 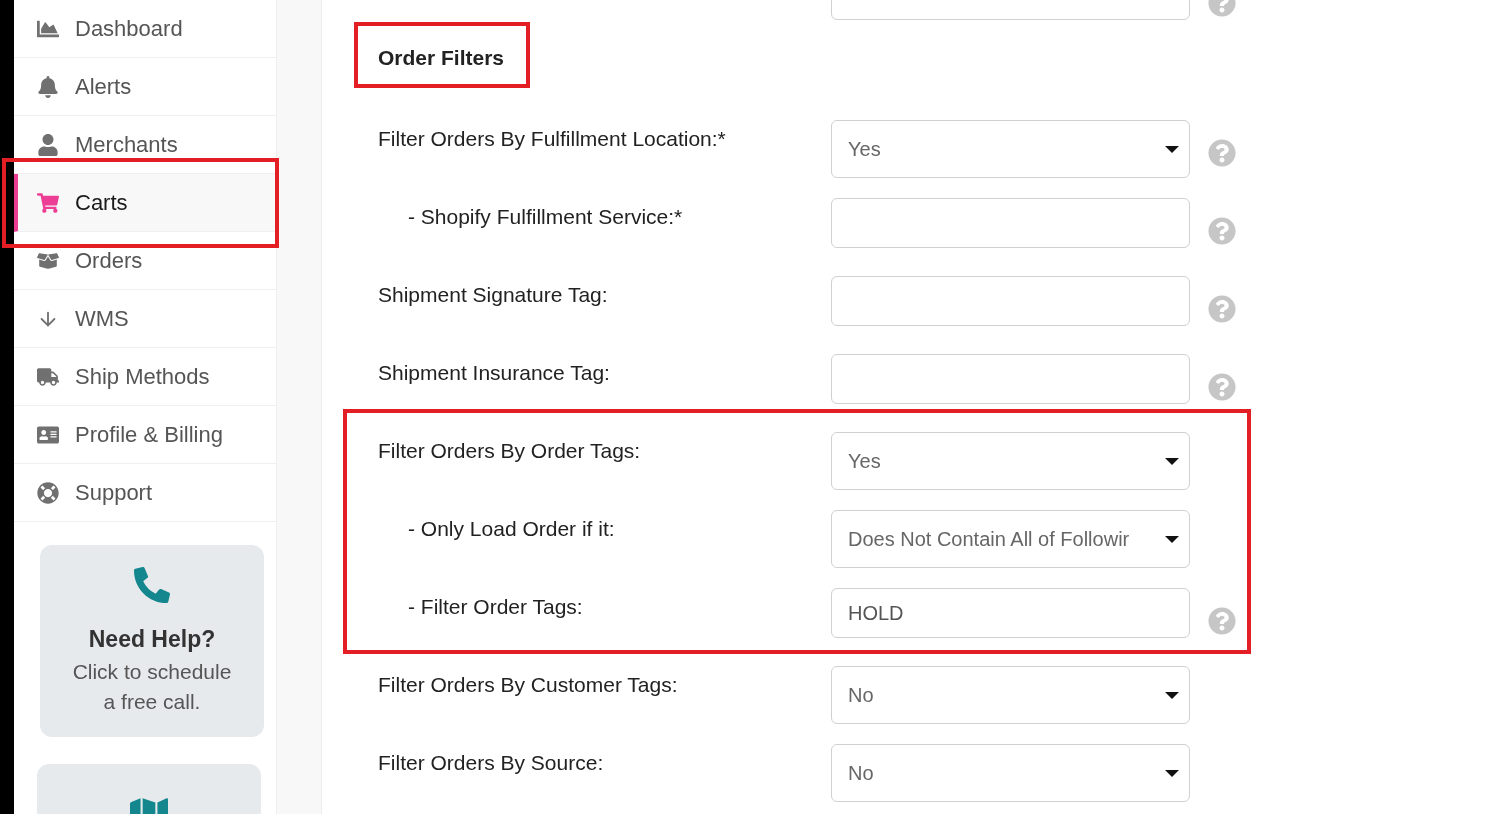 I want to click on help-card: Need Help? Click to schedule a free call., so click(x=152, y=641).